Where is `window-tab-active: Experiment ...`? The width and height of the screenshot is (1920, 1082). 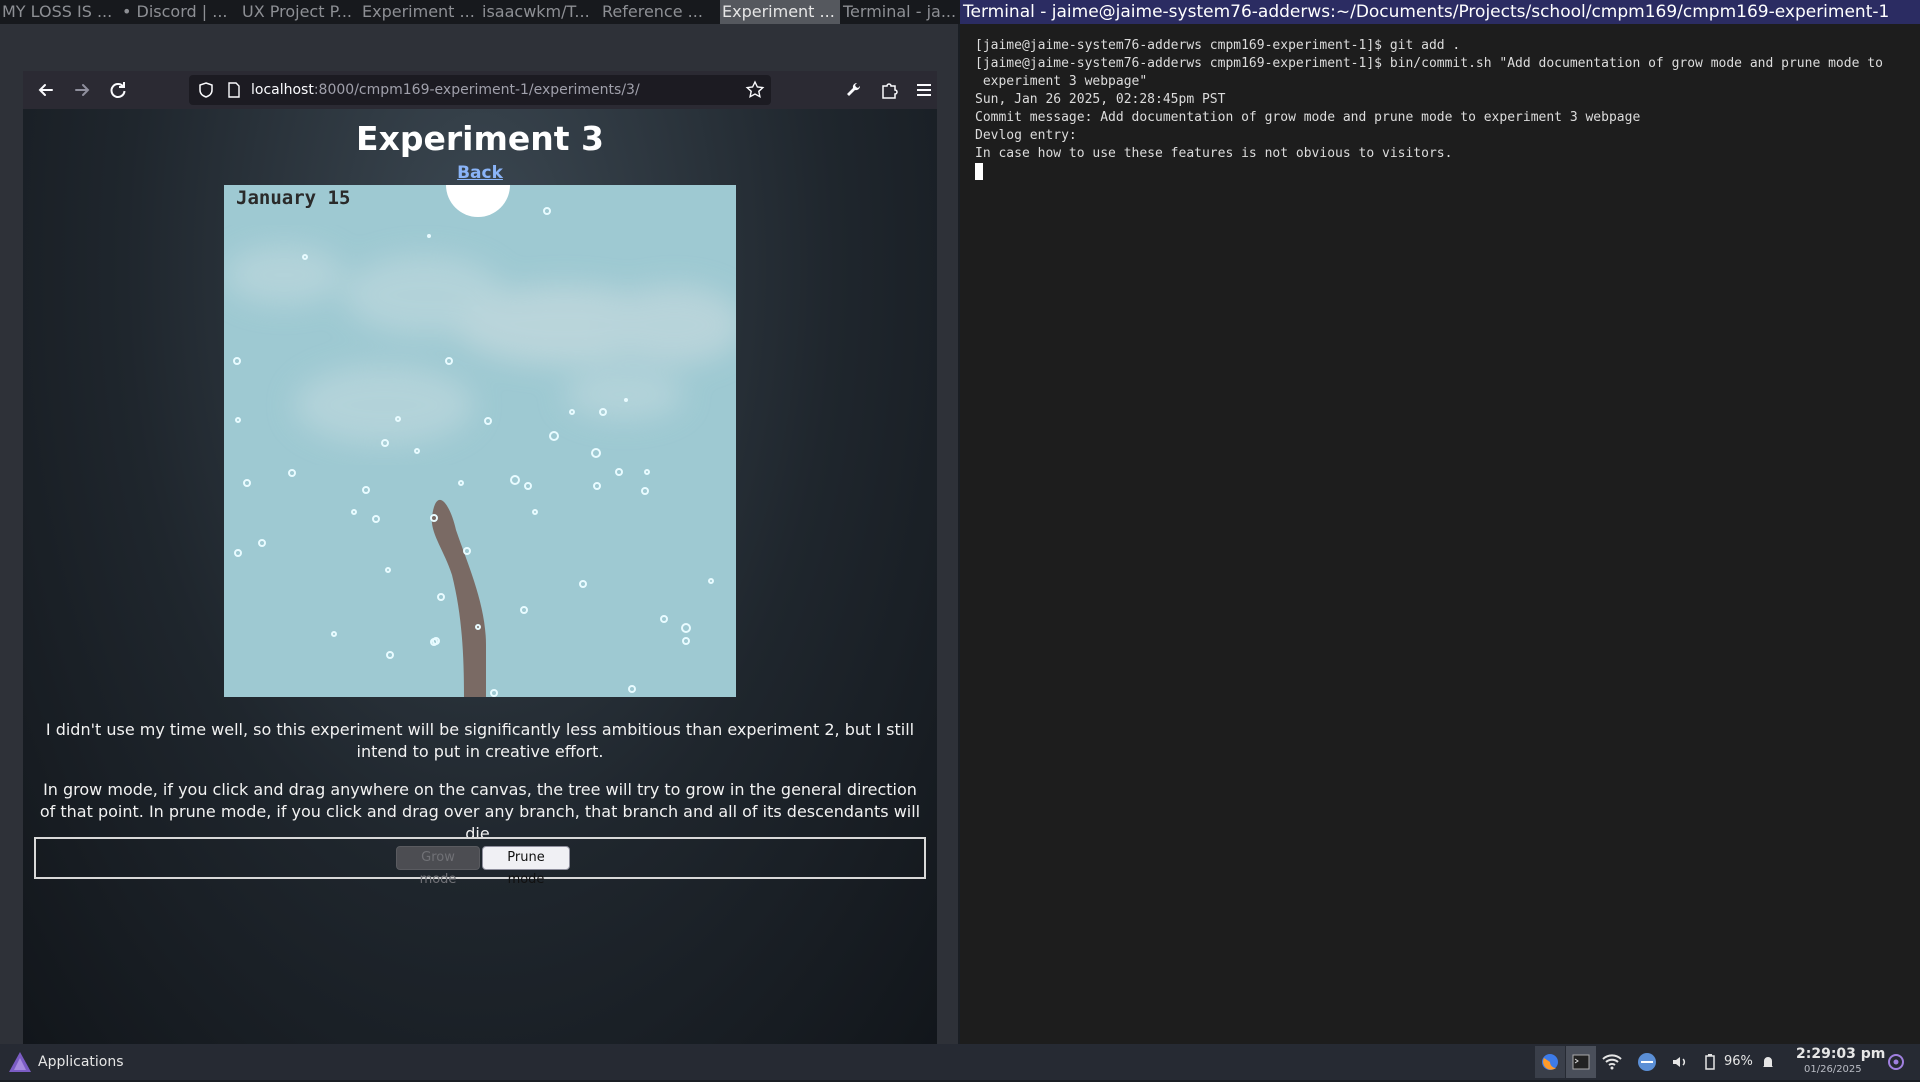
window-tab-active: Experiment ... is located at coordinates (780, 12).